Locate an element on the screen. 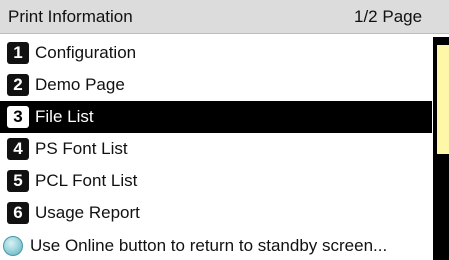 The image size is (449, 260). menu-item-usage-report: 6 Usage Report is located at coordinates (216, 213).